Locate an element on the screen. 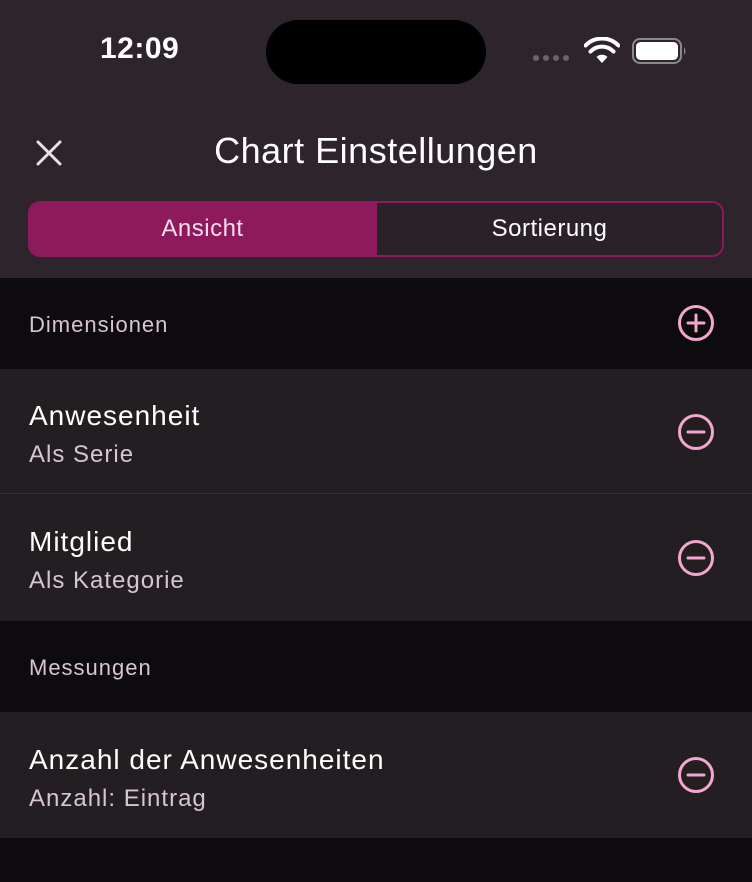 This screenshot has width=752, height=882. list-item: Anzahl der Anwesenheiten Anzahl: Eintrag is located at coordinates (376, 775).